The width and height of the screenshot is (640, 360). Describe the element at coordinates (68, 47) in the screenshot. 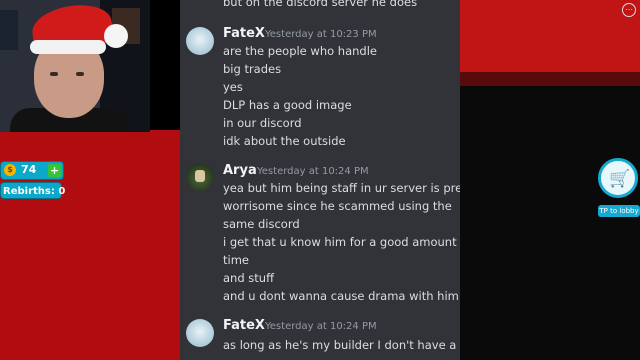

I see `santa-hat-brim` at that location.